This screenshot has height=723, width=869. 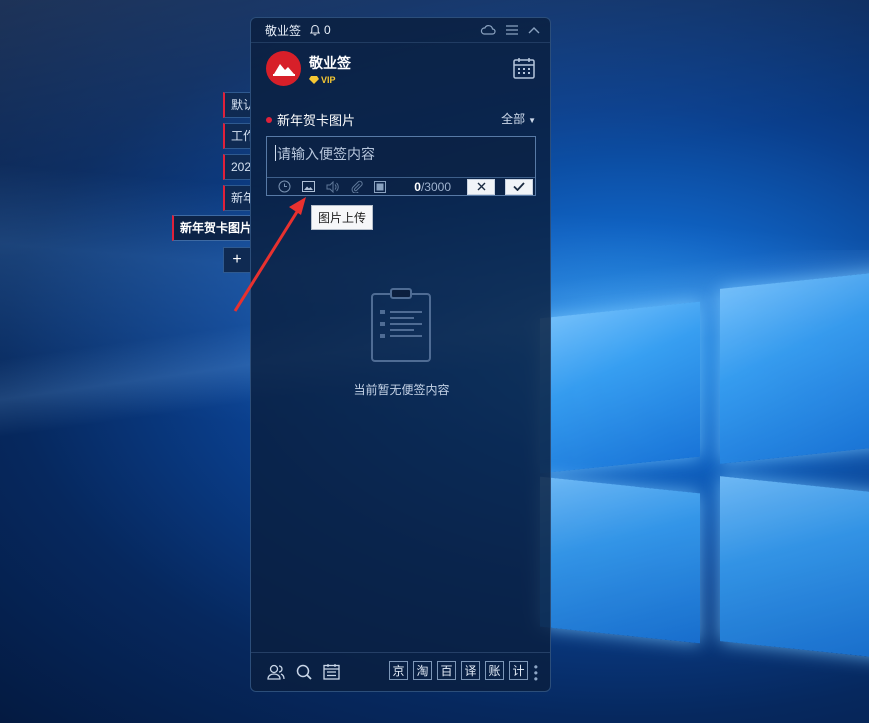 I want to click on avatar, so click(x=283, y=68).